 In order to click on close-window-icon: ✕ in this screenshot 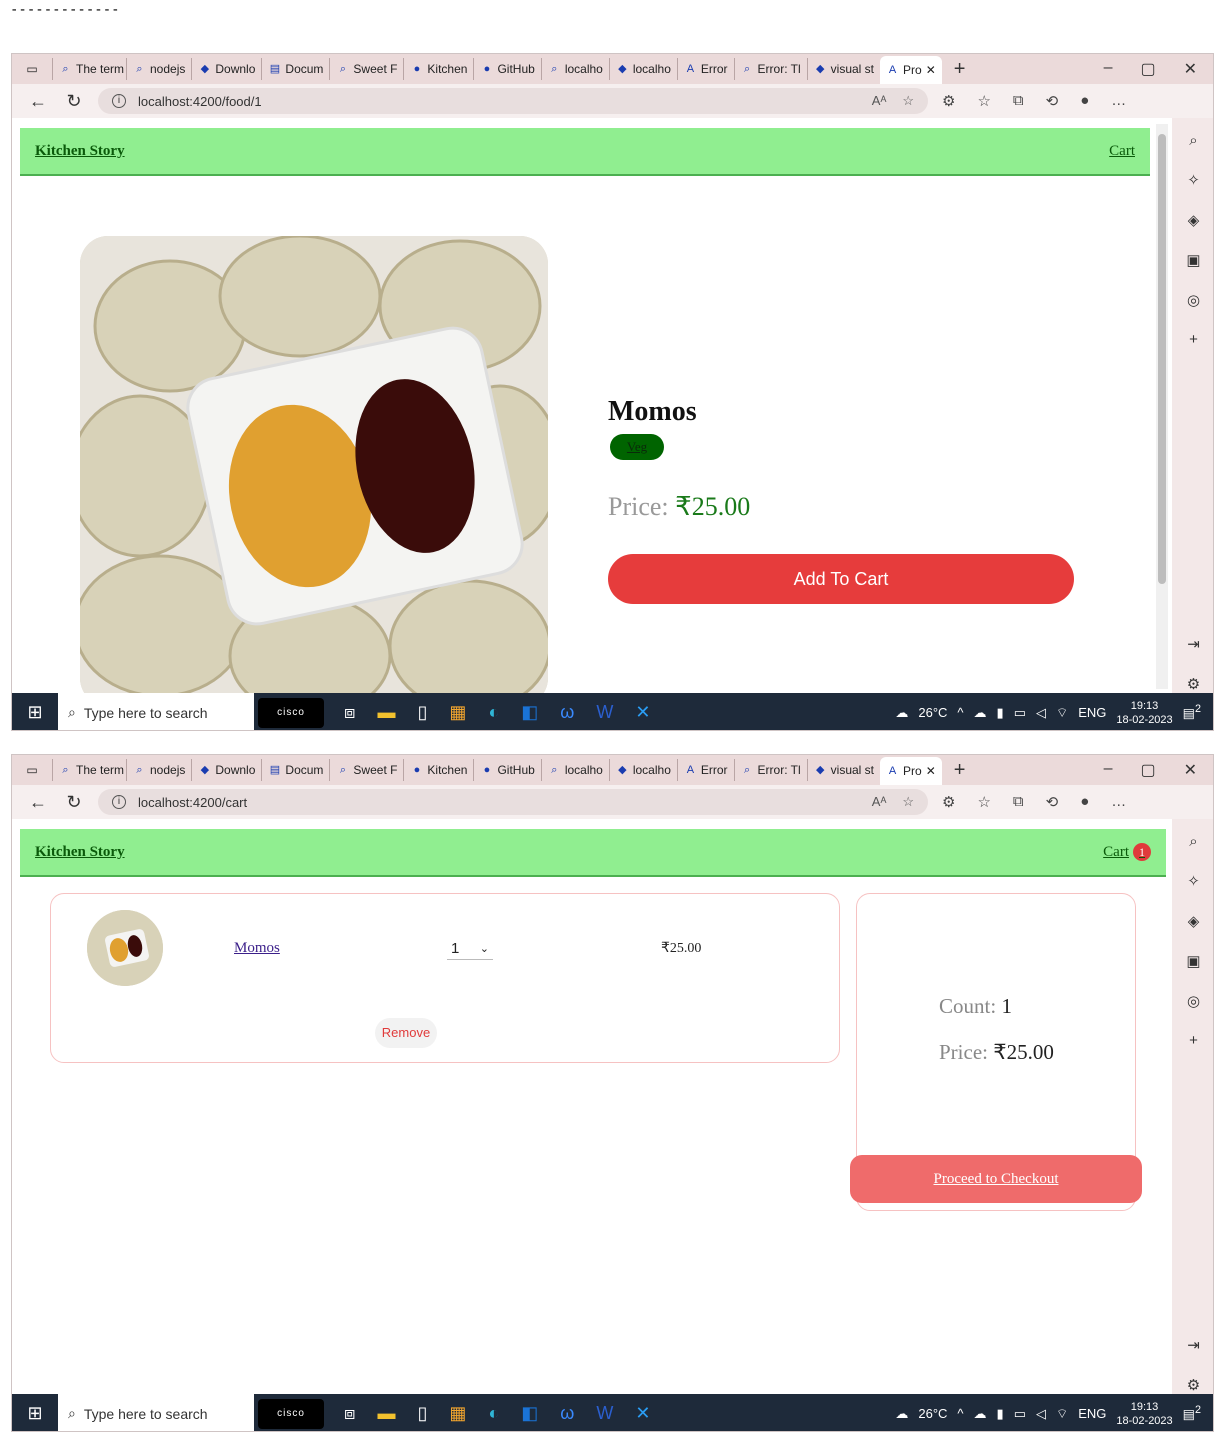, I will do `click(1190, 69)`.